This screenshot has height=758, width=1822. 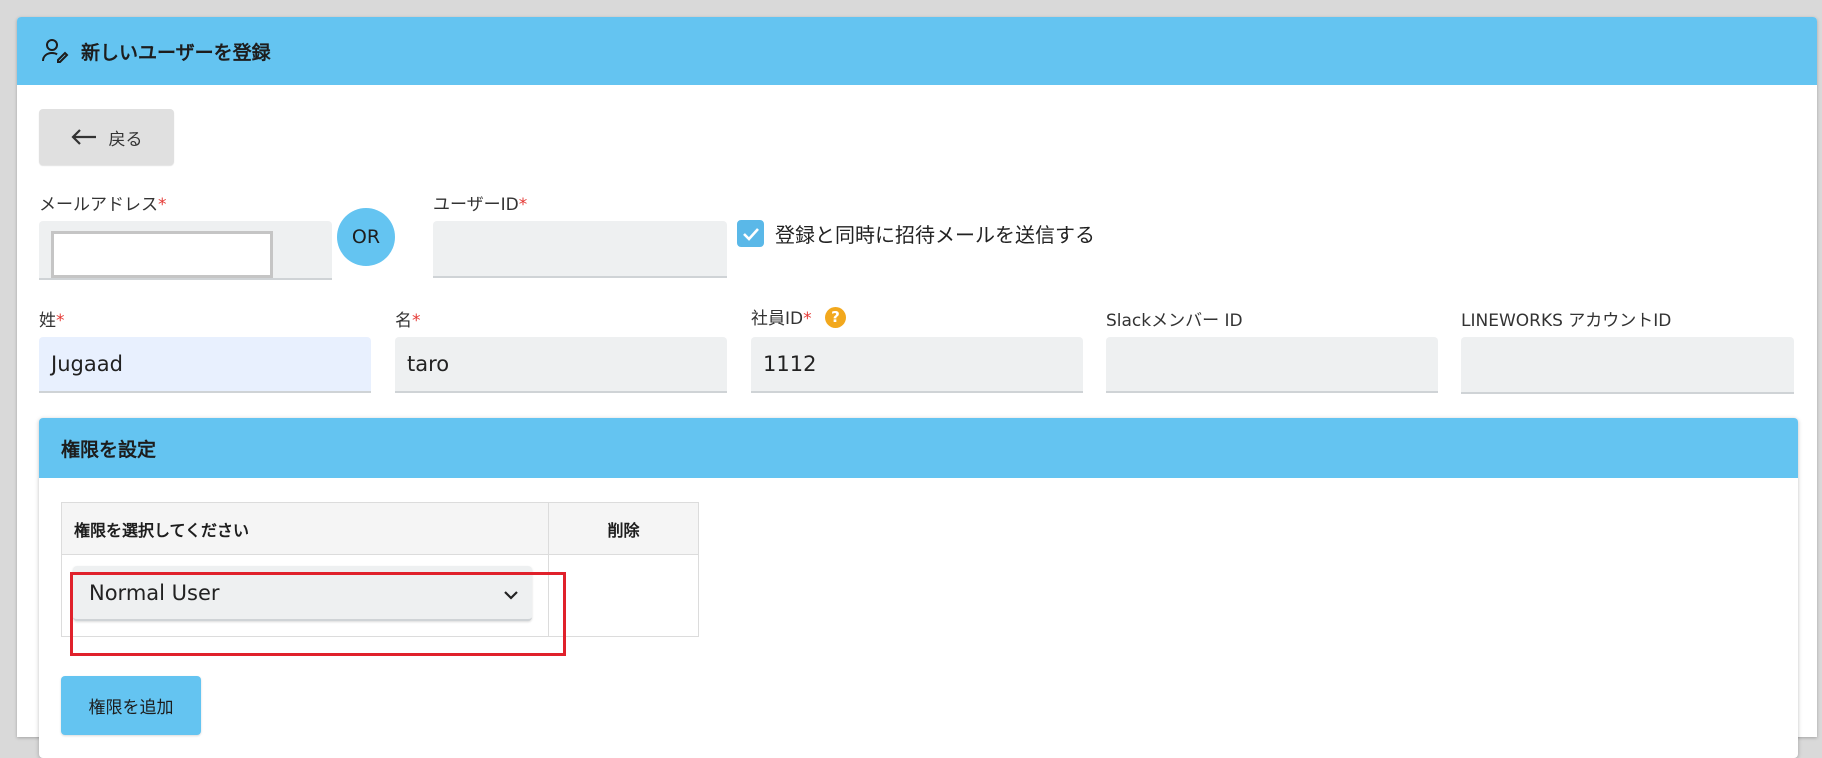 What do you see at coordinates (103, 205) in the screenshot?
I see `email-label: メールアドレス*` at bounding box center [103, 205].